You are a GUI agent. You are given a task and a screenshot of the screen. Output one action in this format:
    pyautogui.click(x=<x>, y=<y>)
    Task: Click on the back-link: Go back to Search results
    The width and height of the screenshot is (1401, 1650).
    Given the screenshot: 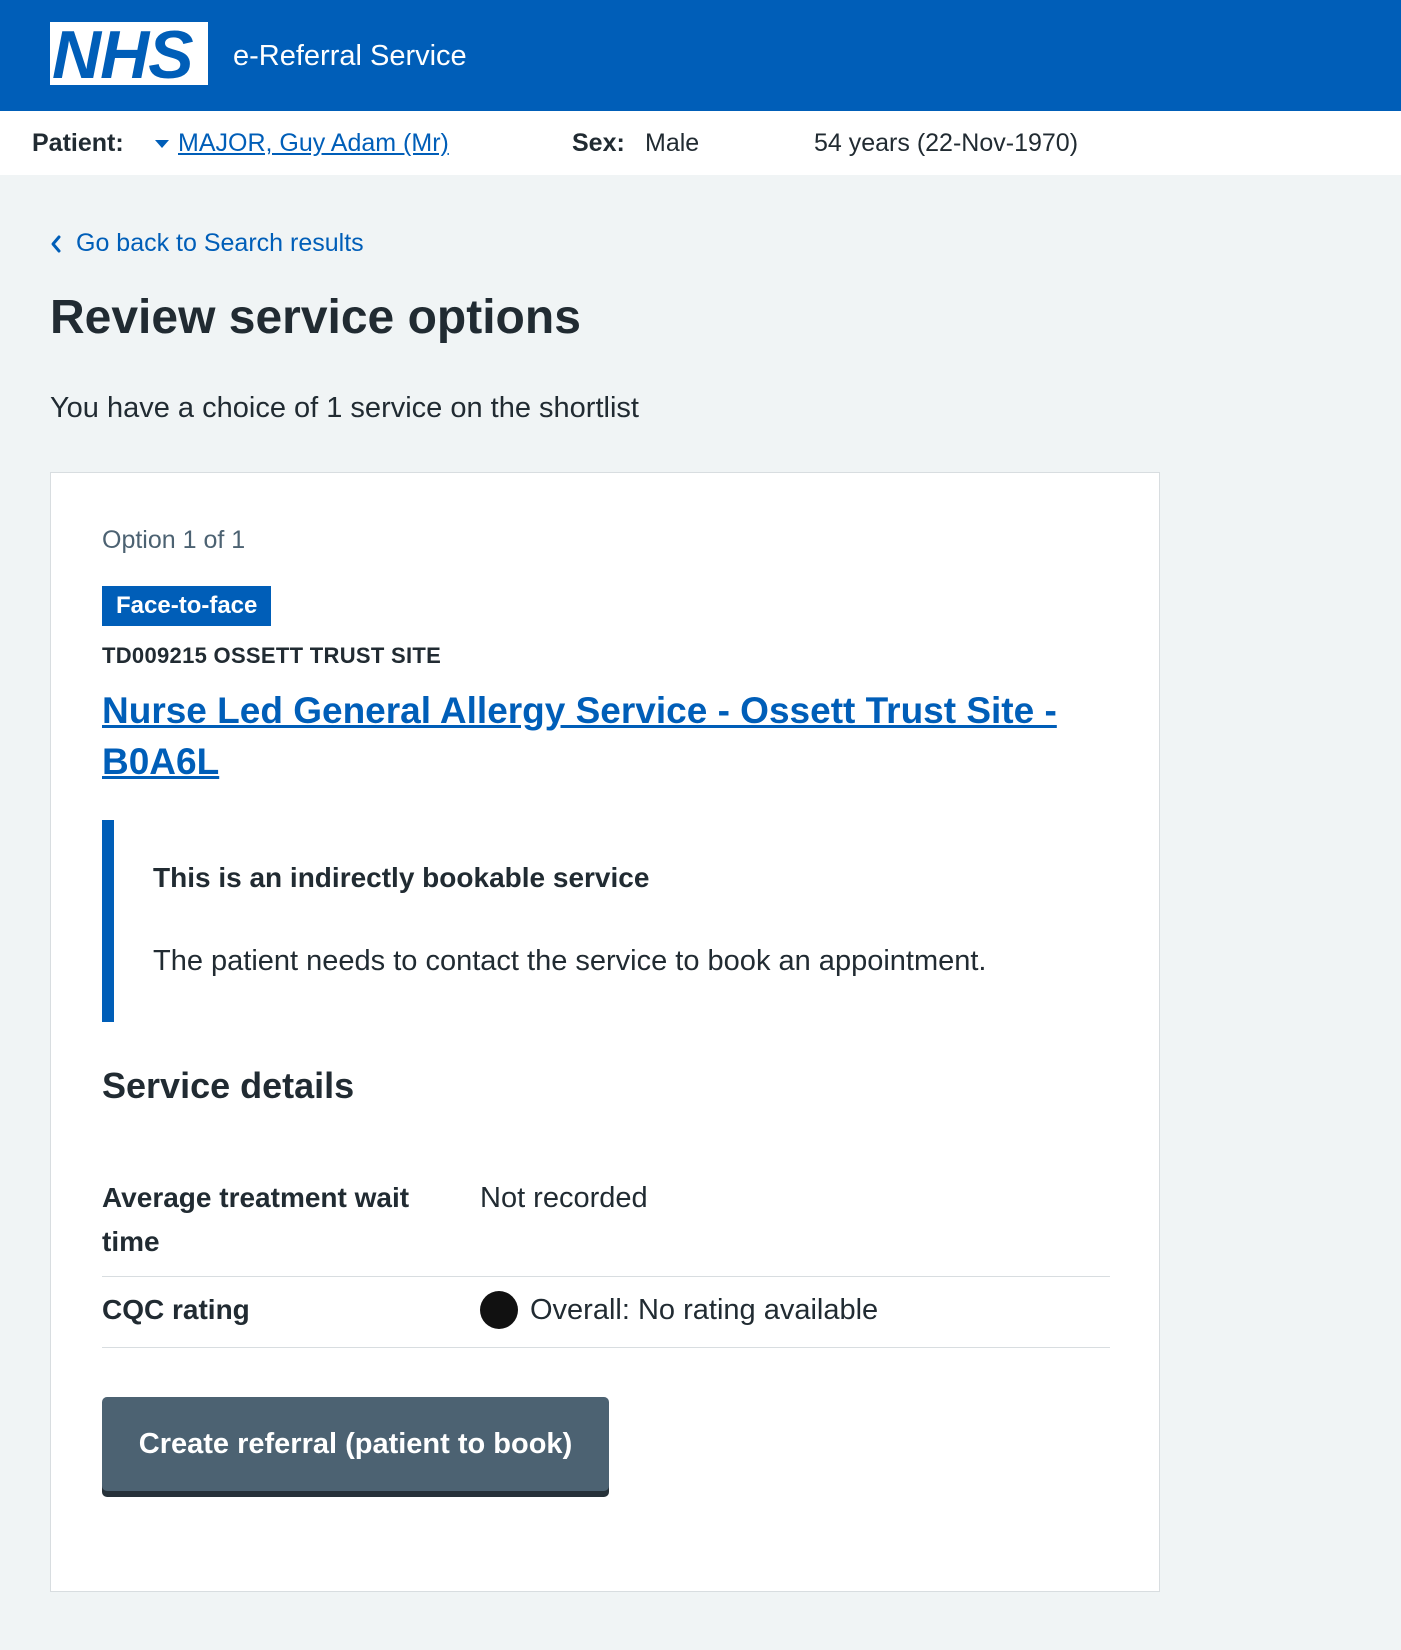 What is the action you would take?
    pyautogui.click(x=207, y=243)
    